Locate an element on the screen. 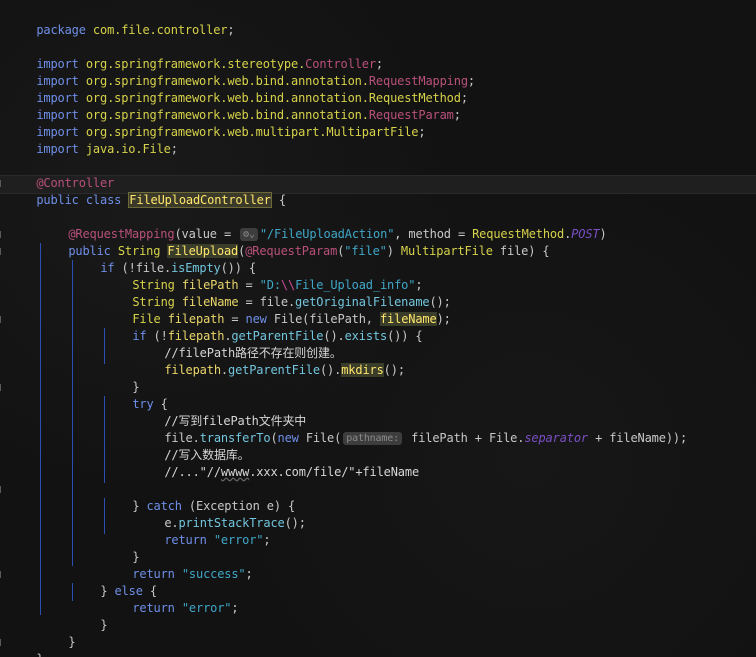 The image size is (756, 657). code-text: filePath + File. is located at coordinates (464, 438).